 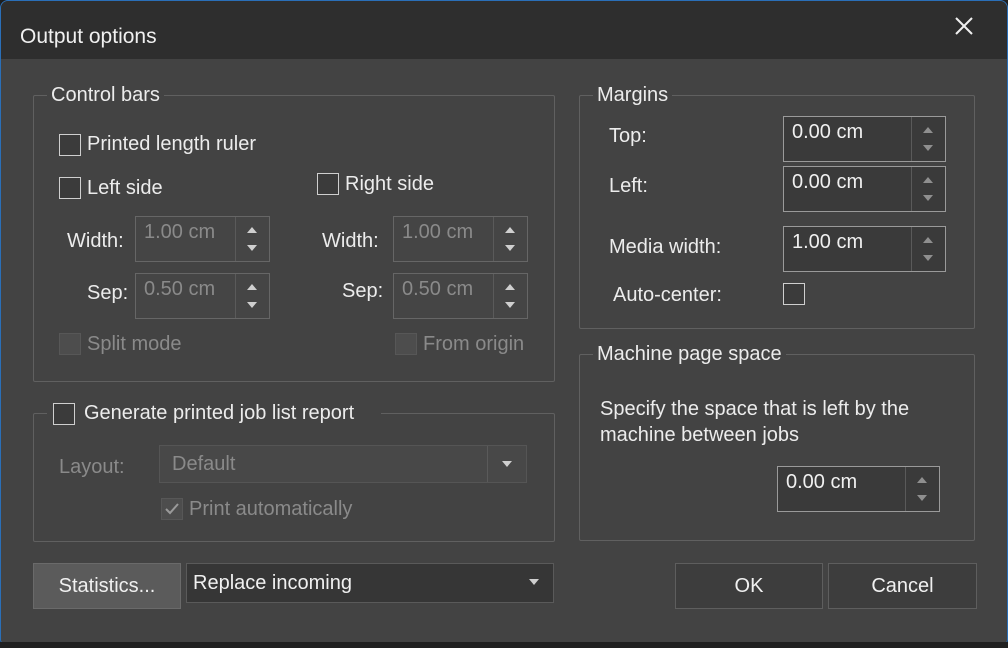 What do you see at coordinates (105, 95) in the screenshot?
I see `control-bars-legend: Control bars` at bounding box center [105, 95].